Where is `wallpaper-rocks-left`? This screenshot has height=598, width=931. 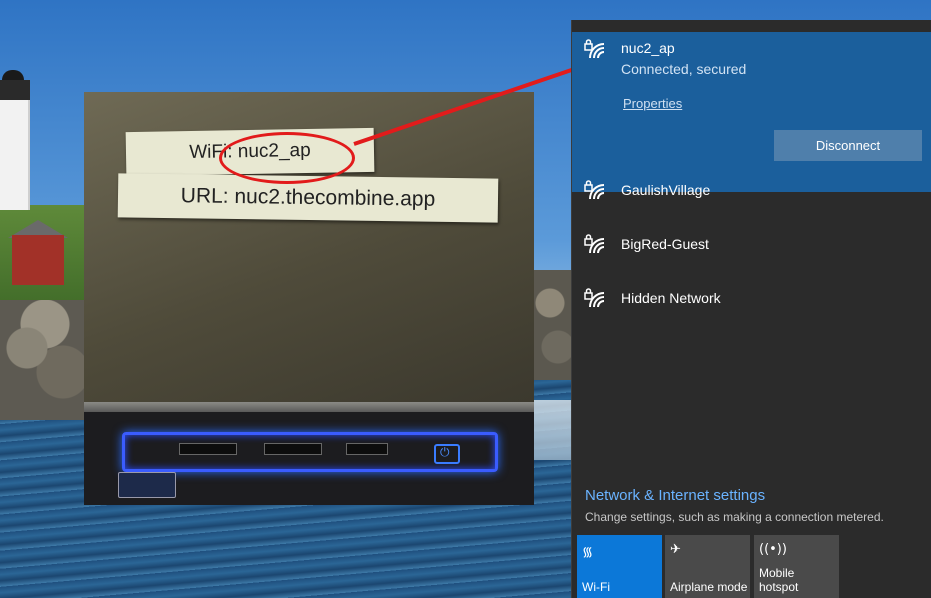 wallpaper-rocks-left is located at coordinates (45, 360).